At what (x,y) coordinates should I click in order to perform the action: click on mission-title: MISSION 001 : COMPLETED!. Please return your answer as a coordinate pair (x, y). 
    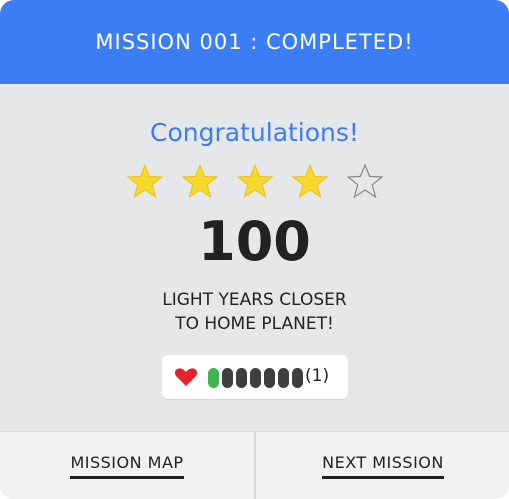
    Looking at the image, I should click on (254, 42).